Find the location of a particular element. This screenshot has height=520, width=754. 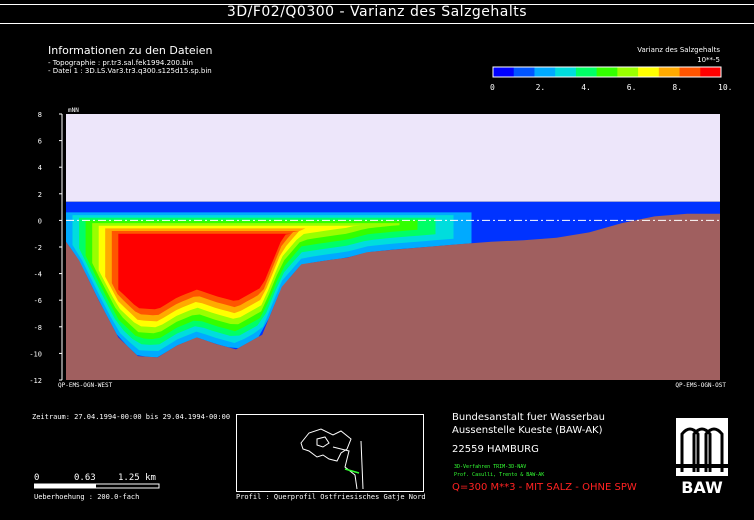

y-tick-label: -8 is located at coordinates (38, 328).